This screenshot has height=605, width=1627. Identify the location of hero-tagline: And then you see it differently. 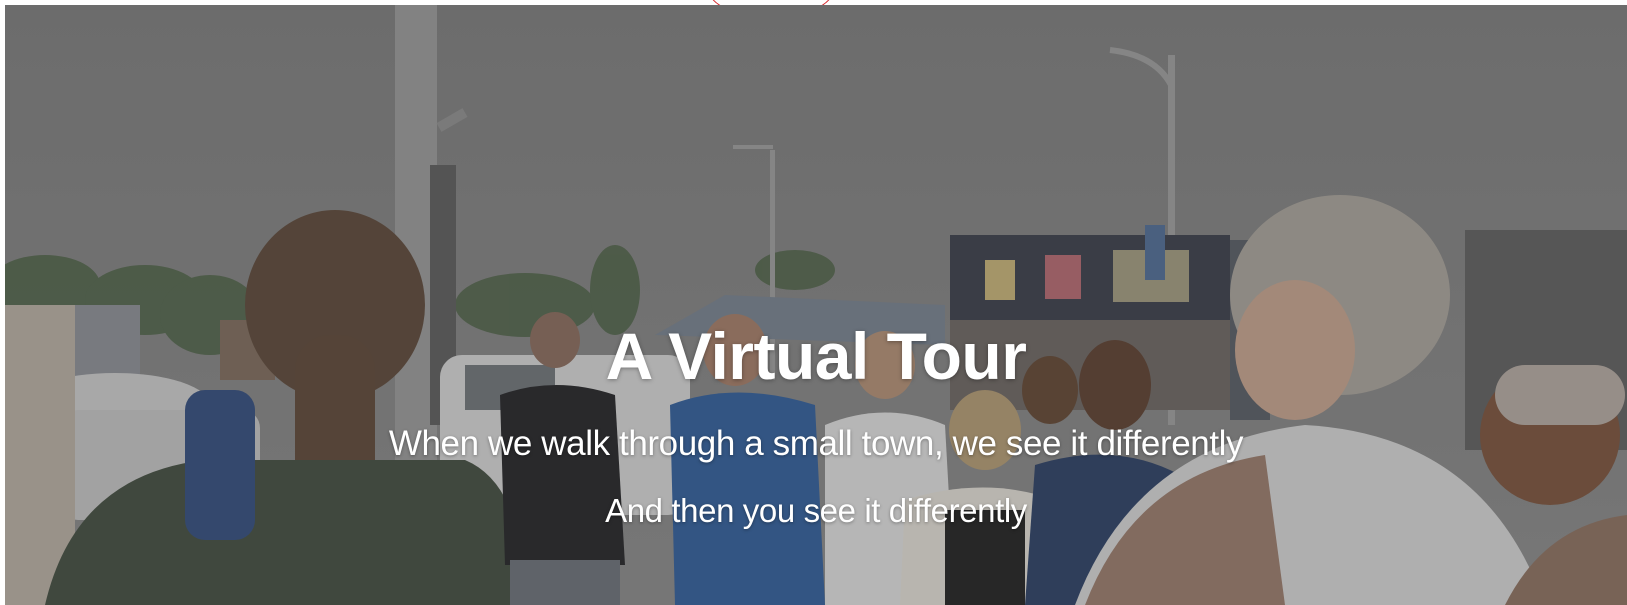
(816, 510).